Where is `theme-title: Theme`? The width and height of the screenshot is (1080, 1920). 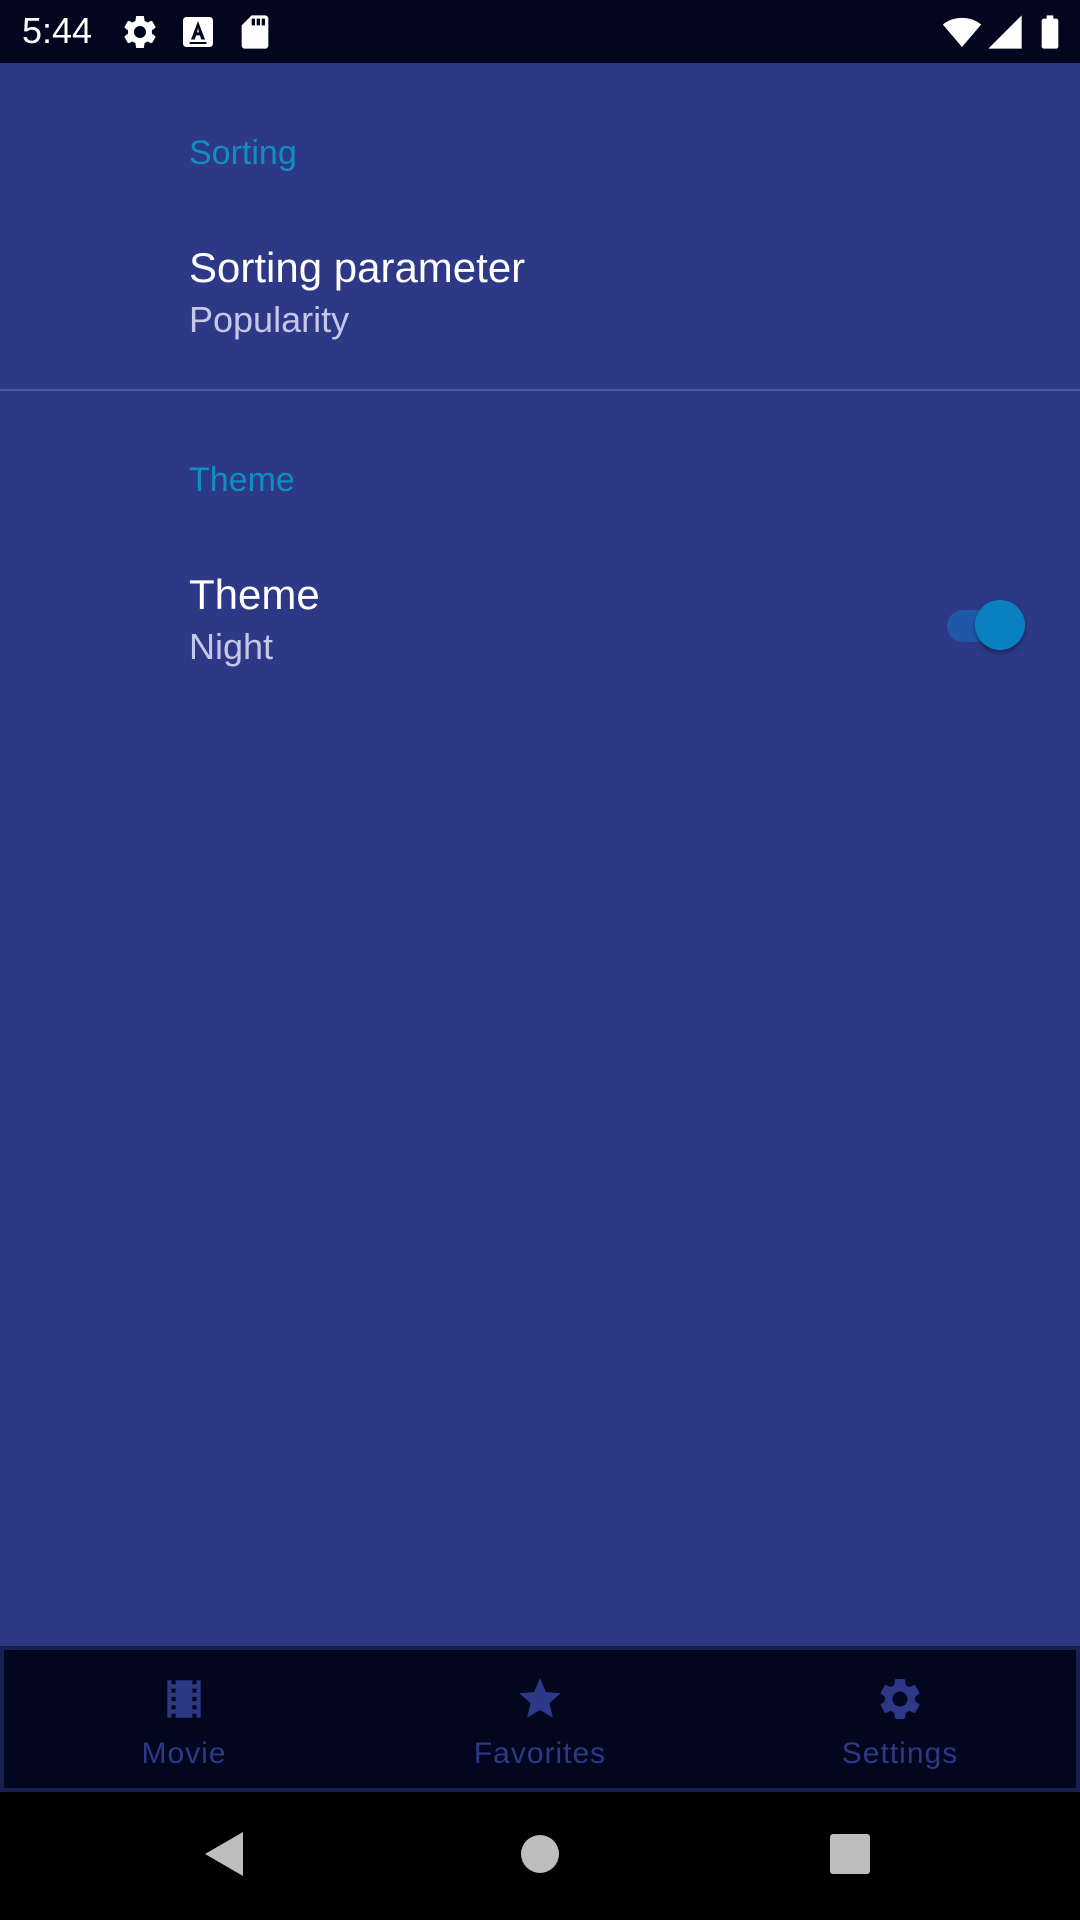 theme-title: Theme is located at coordinates (254, 594).